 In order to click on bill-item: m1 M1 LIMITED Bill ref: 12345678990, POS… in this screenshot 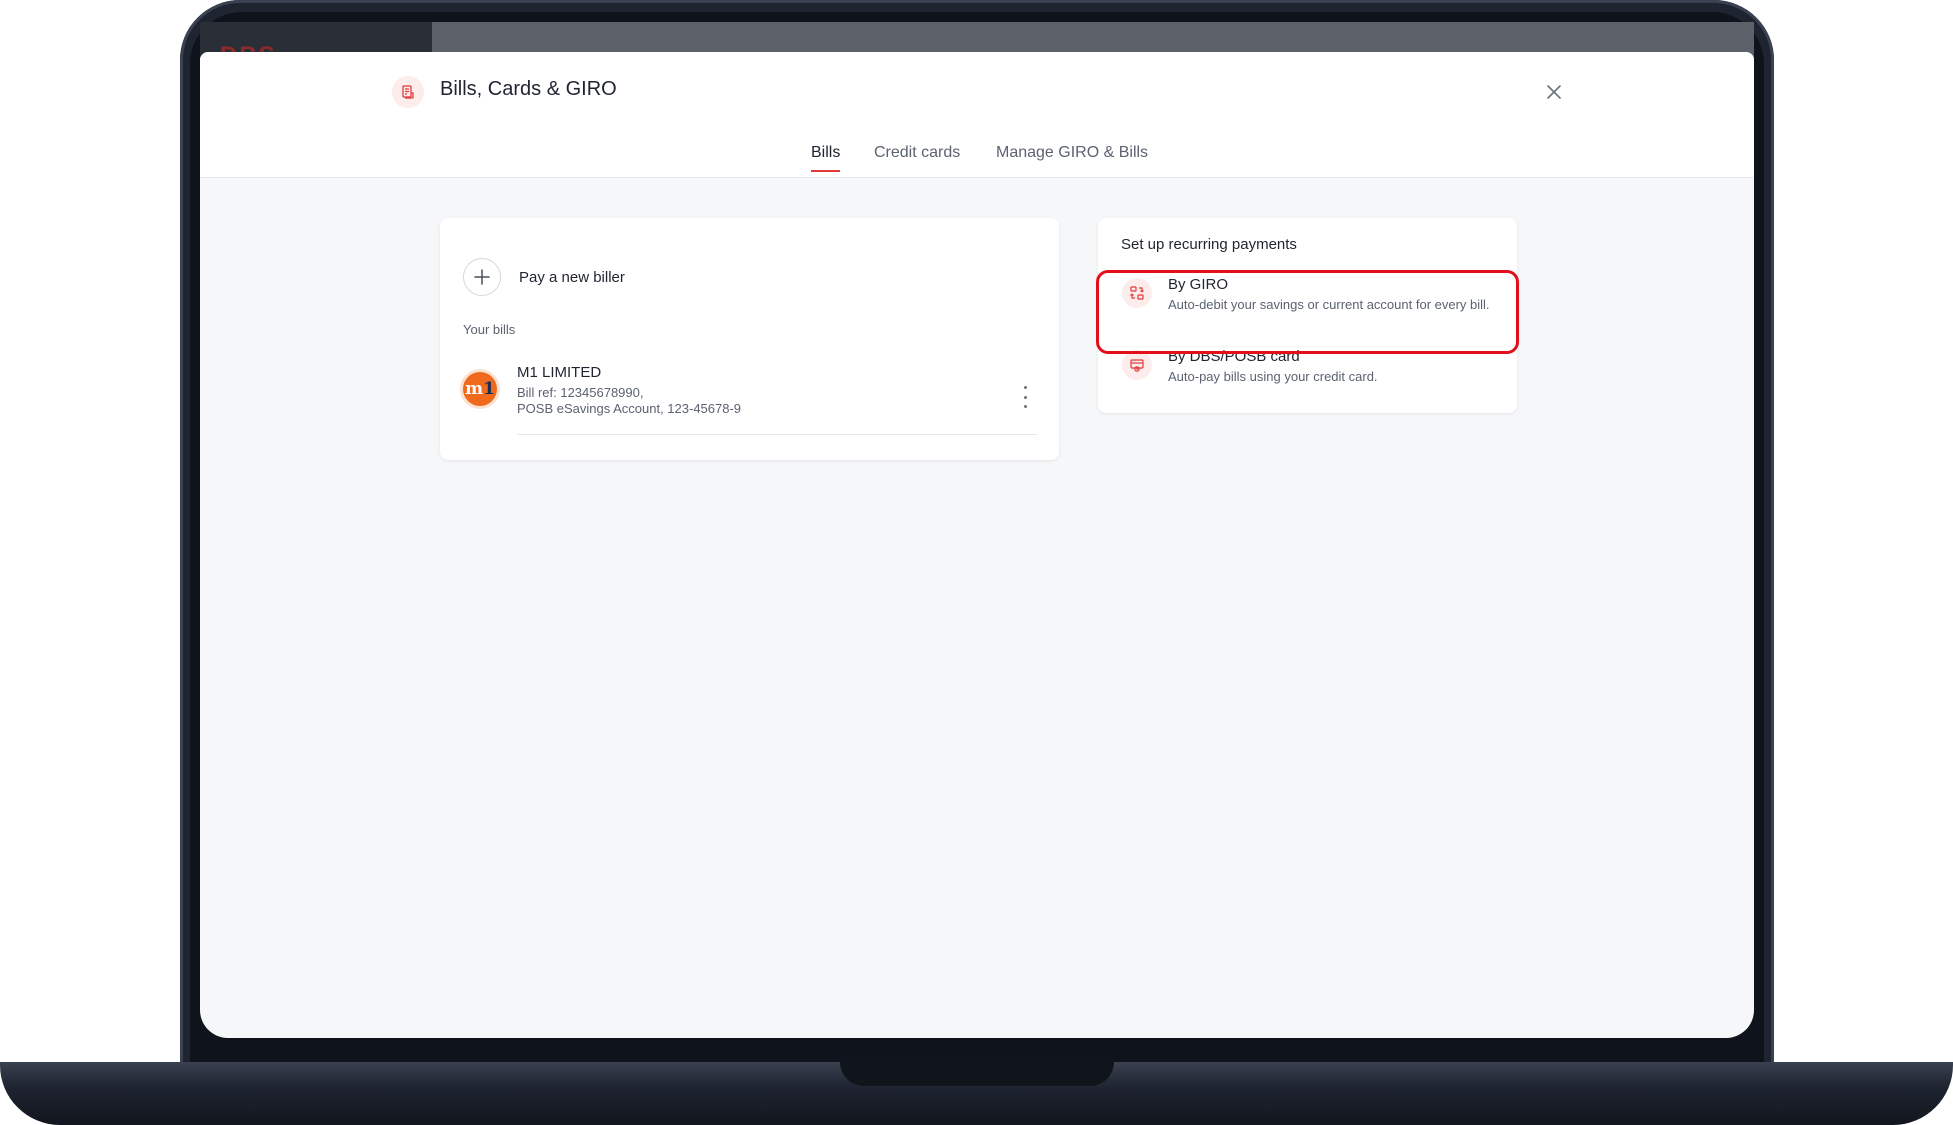, I will do `click(750, 400)`.